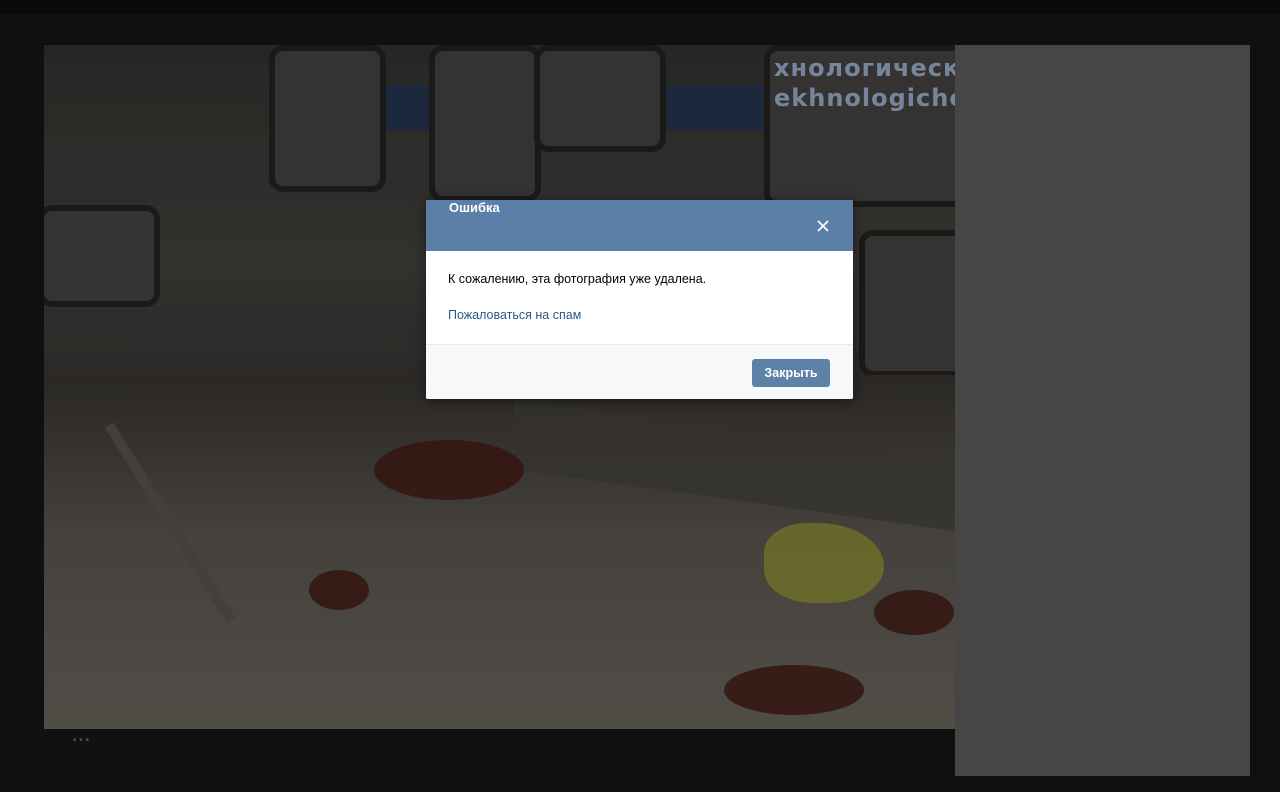 The image size is (1280, 792). Describe the element at coordinates (639, 225) in the screenshot. I see `dialog-header: Ошибка` at that location.